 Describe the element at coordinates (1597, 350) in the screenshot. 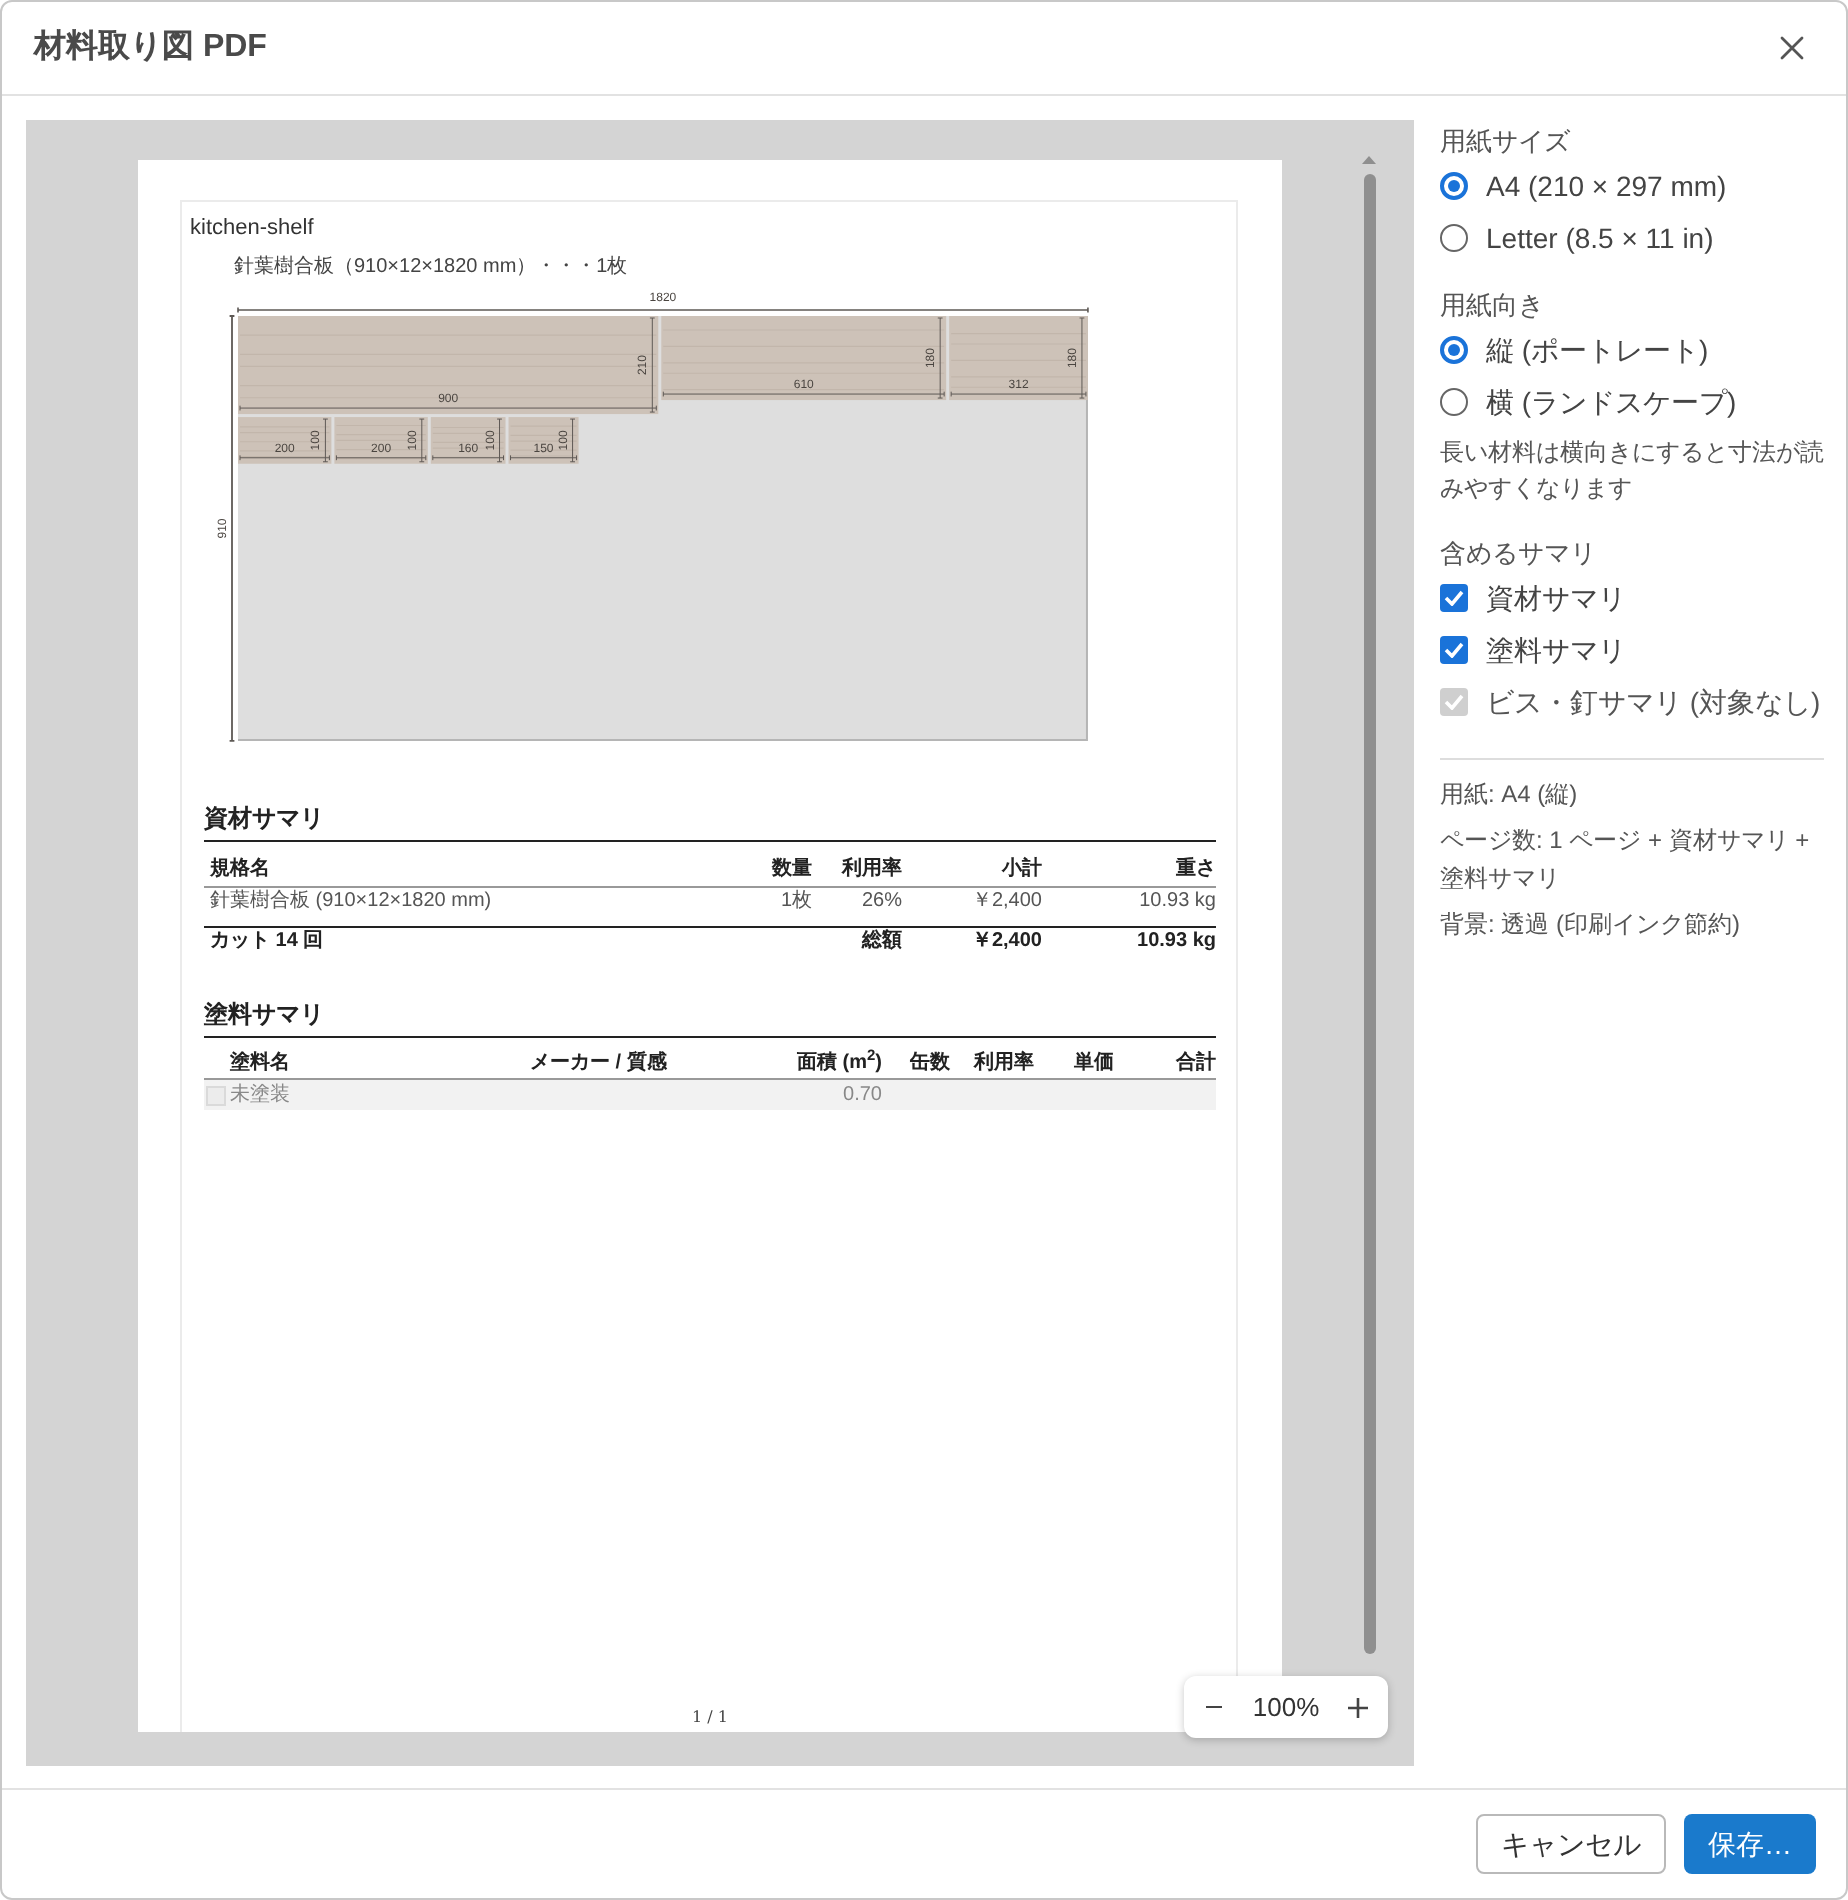

I see `radio-label: 縦 (ポートレート)` at that location.